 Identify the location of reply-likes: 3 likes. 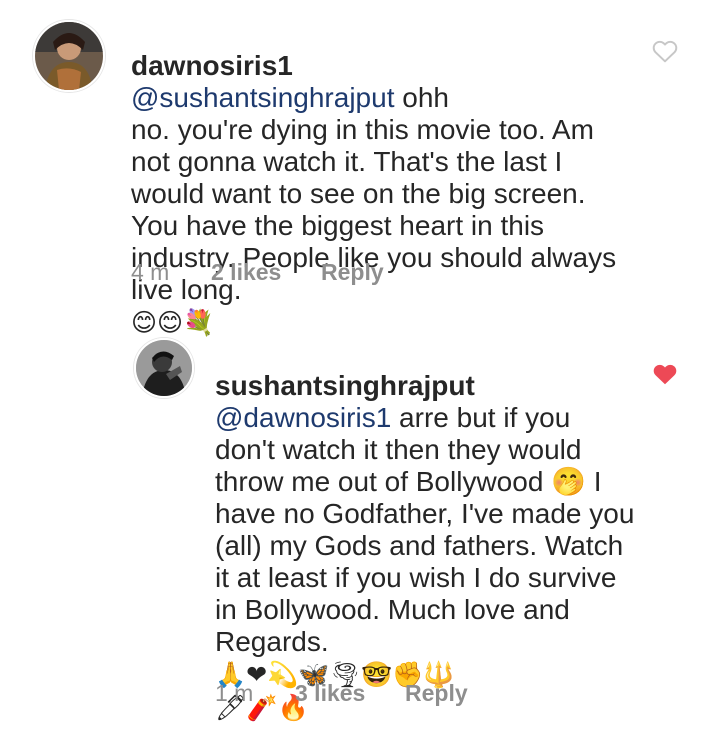
(350, 693).